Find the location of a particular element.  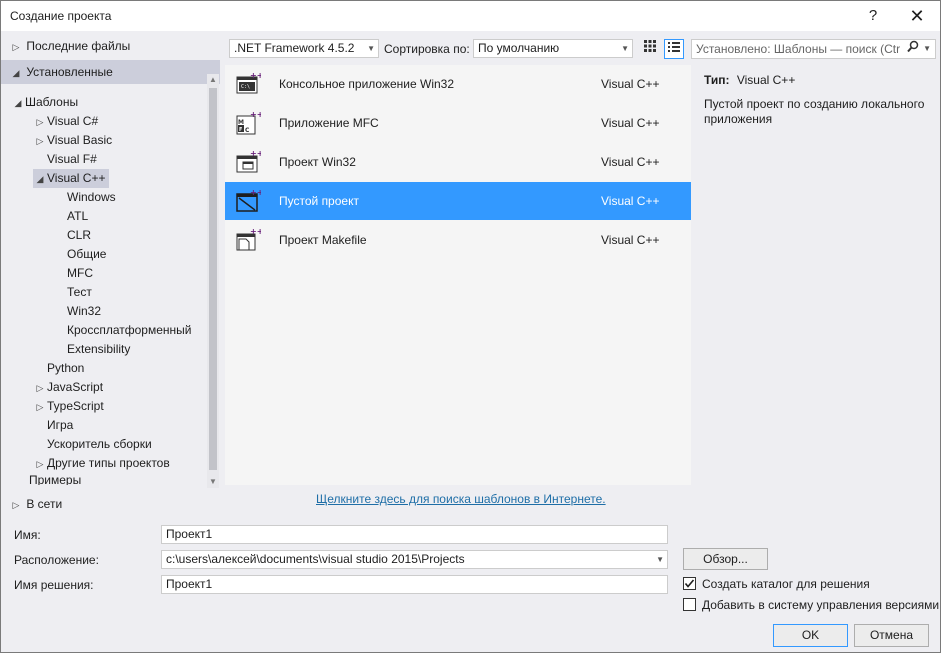

tree-item-label: Visual Basic is located at coordinates (80, 140).